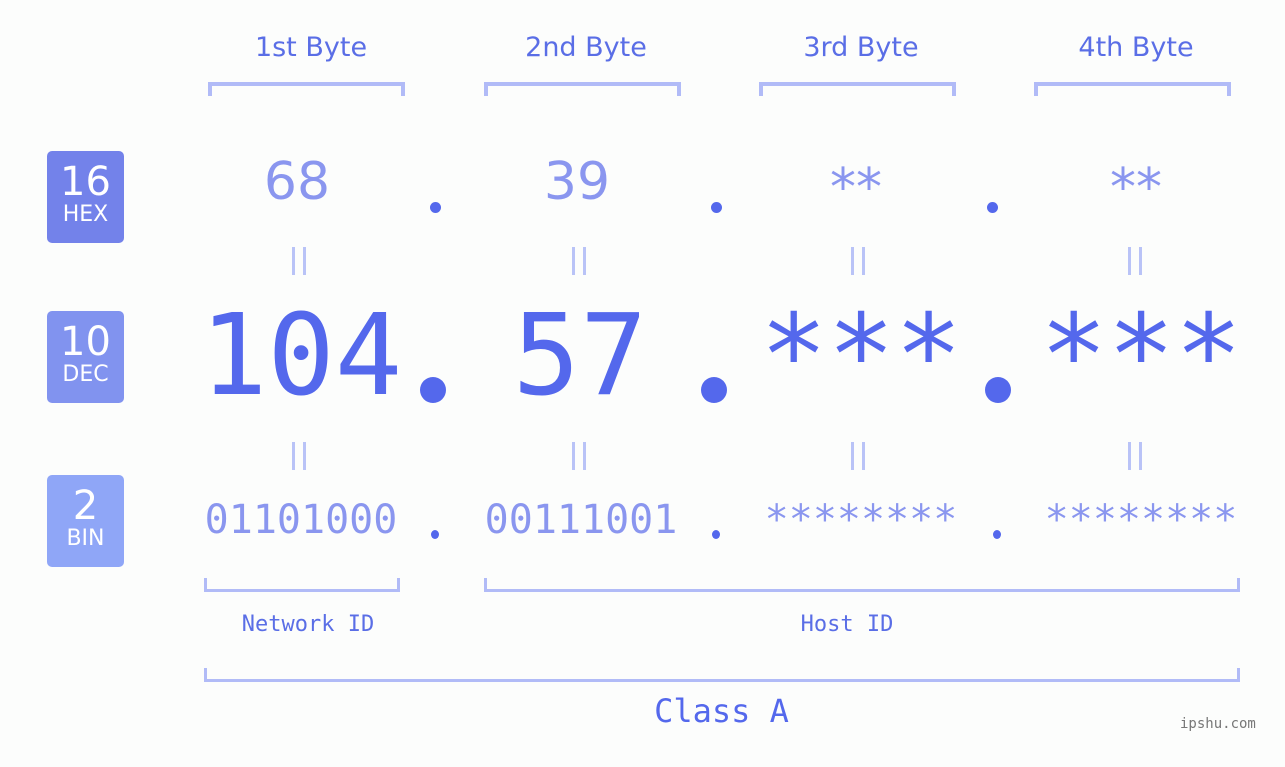  I want to click on network-id-label: Network ID, so click(308, 624).